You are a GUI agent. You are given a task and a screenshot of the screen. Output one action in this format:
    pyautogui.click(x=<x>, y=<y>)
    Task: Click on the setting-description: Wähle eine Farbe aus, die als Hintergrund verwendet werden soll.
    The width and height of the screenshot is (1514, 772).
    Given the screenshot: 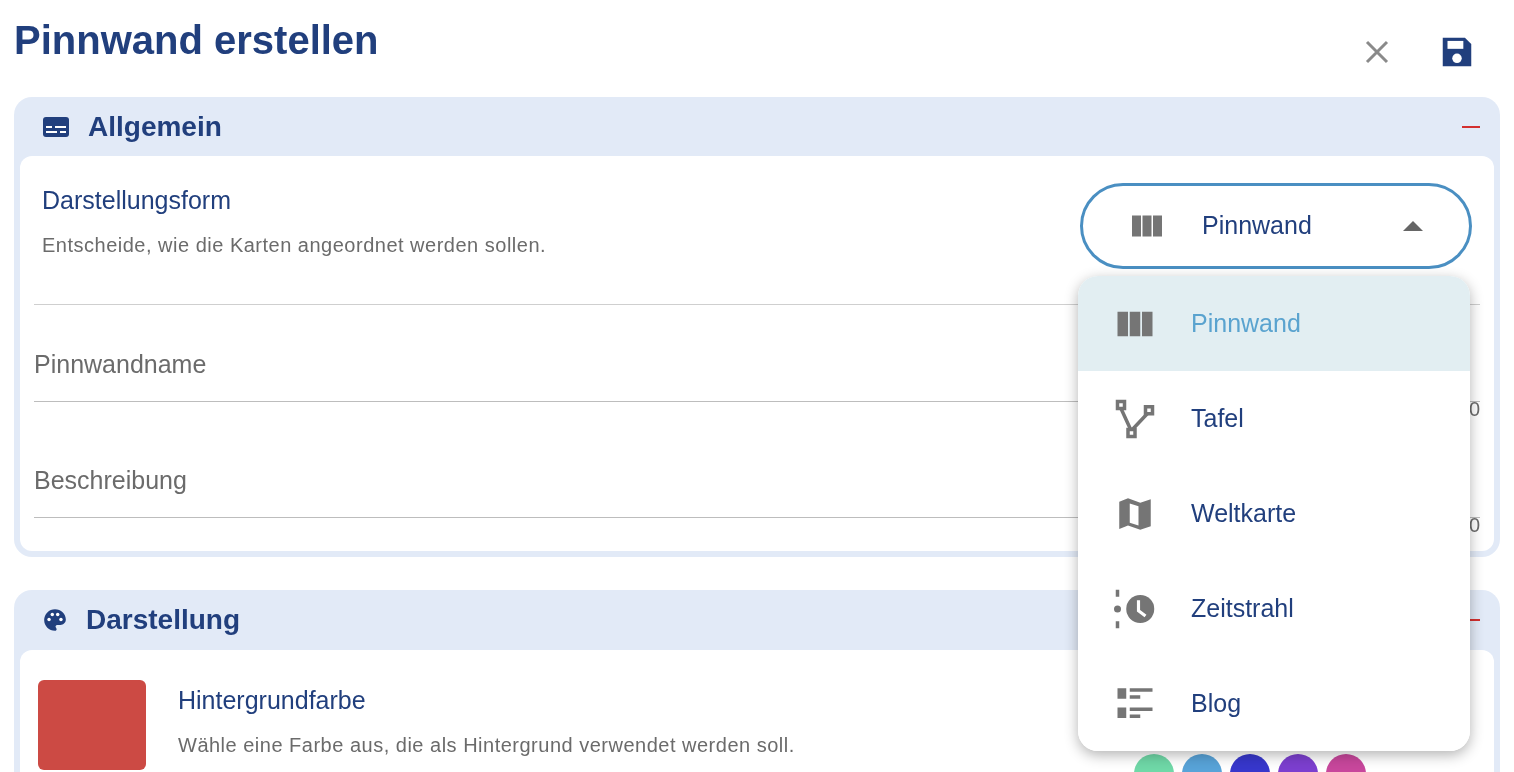 What is the action you would take?
    pyautogui.click(x=486, y=745)
    